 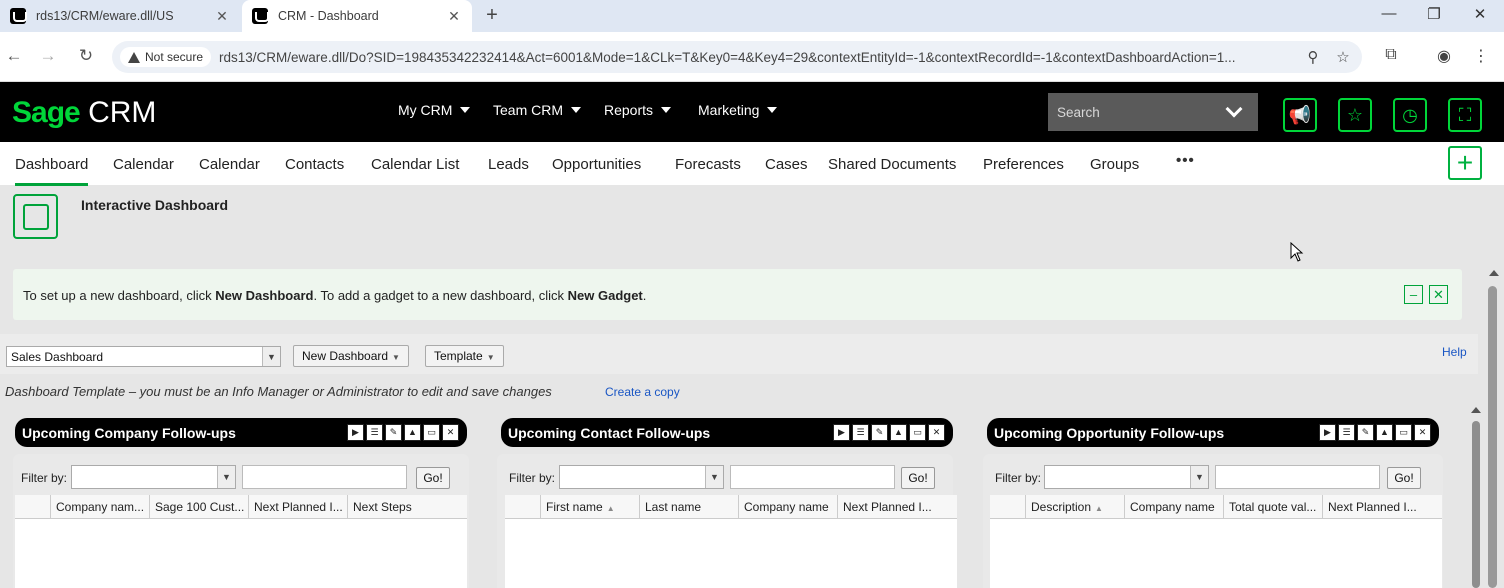 What do you see at coordinates (892, 164) in the screenshot?
I see `tab-shared-documents: Shared Documents` at bounding box center [892, 164].